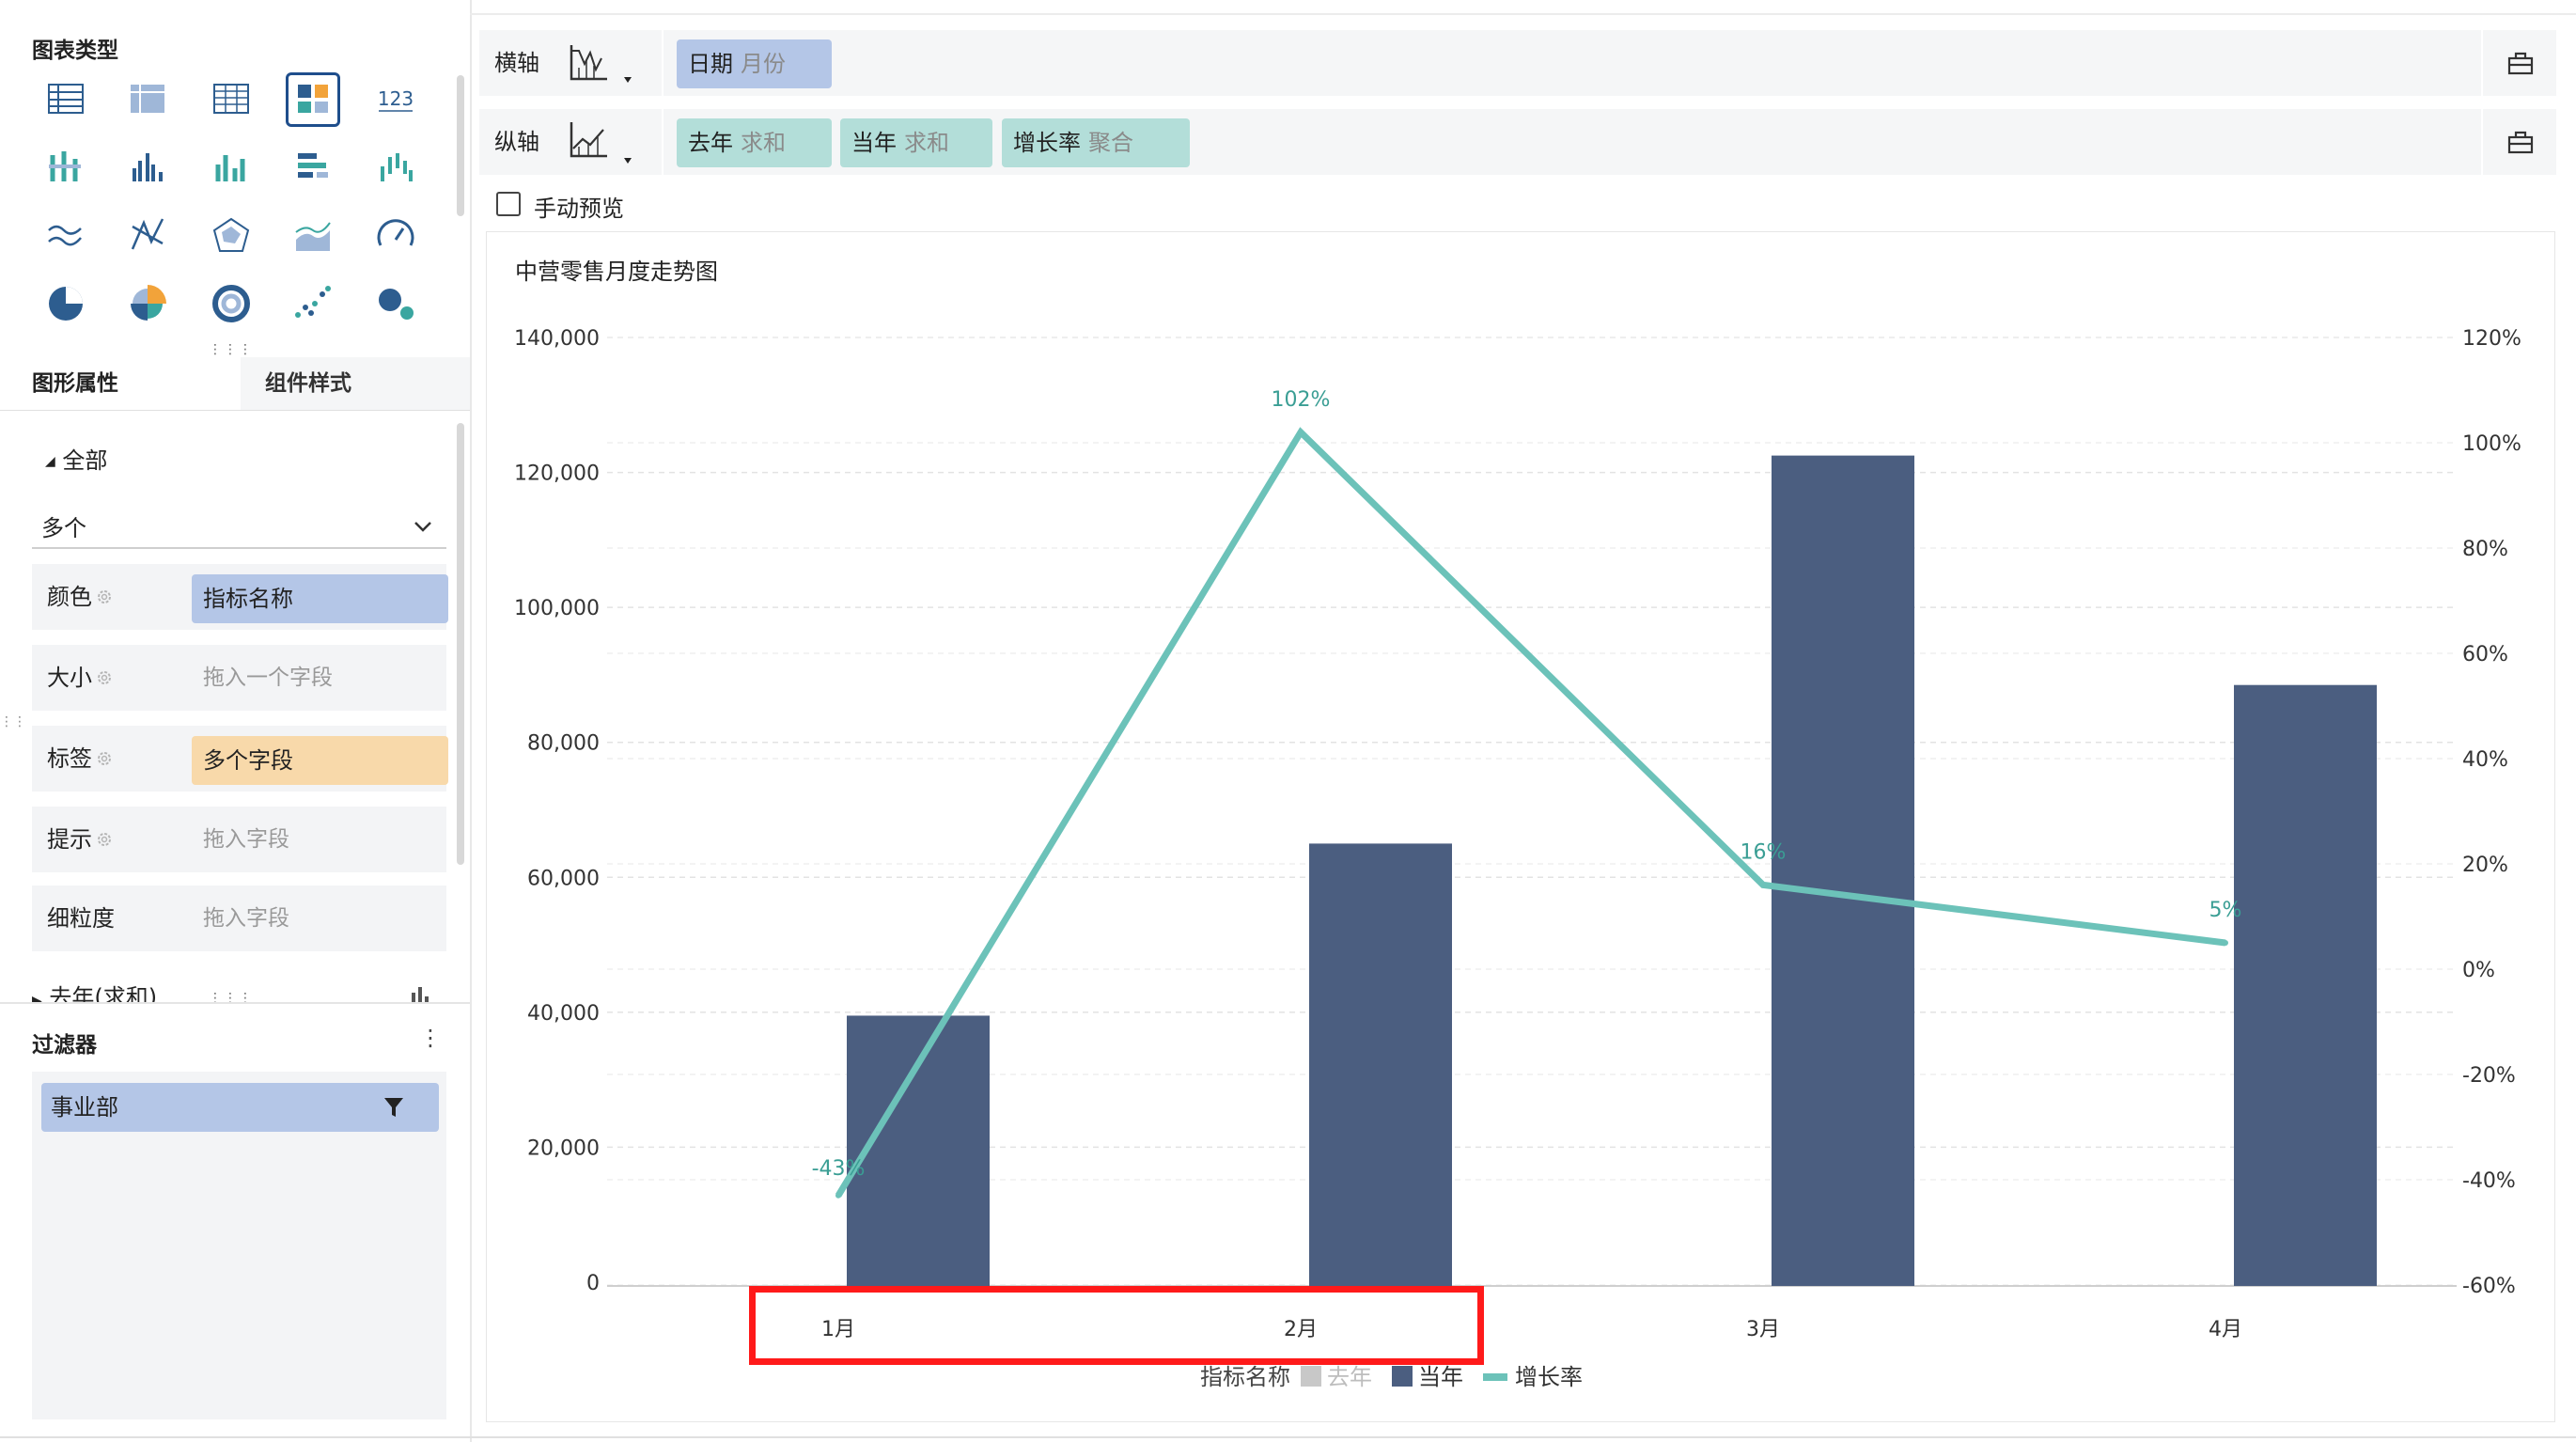  I want to click on multi-column-icon, so click(231, 168).